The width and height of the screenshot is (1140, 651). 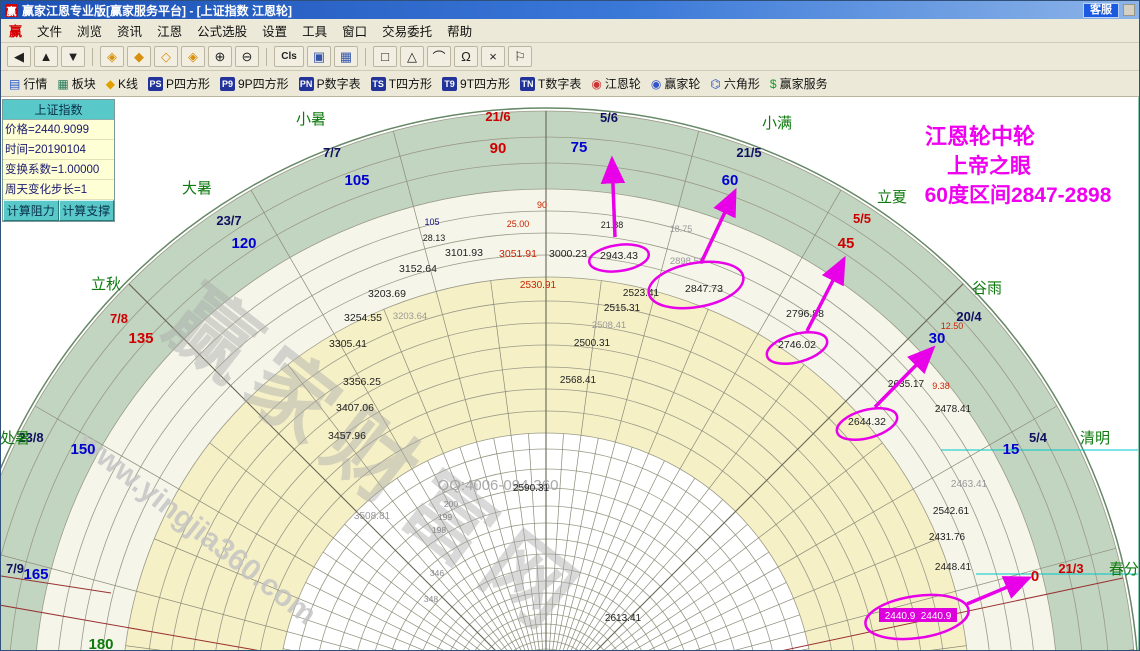 I want to click on wheel-value: 2542.61, so click(x=951, y=511).